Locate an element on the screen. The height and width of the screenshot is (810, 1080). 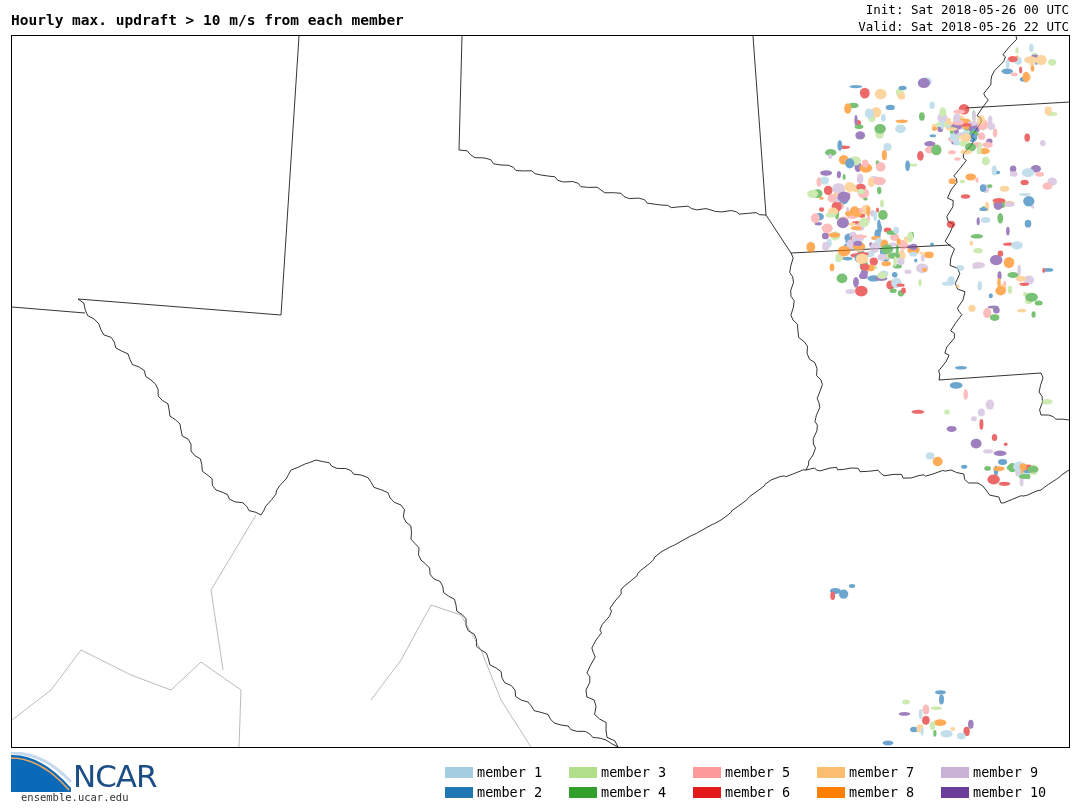
chart-title: Hourly max. updraft > 10 m/s from each member is located at coordinates (207, 20).